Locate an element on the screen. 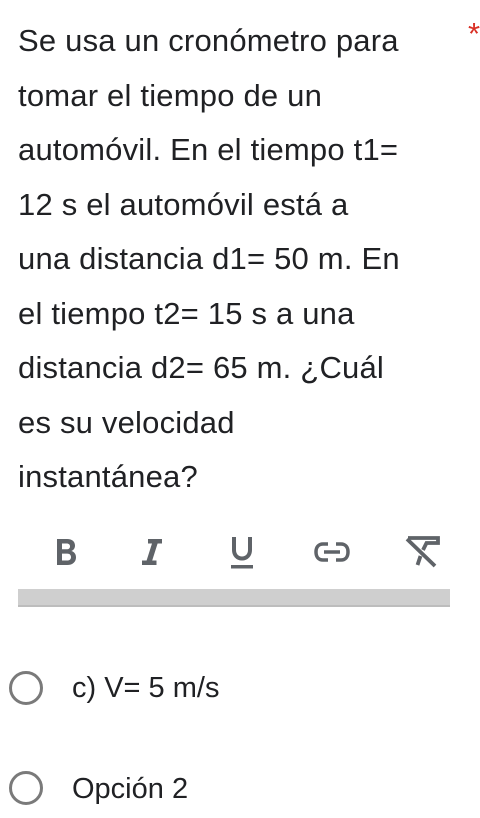 This screenshot has width=480, height=818. question-line: instantánea? is located at coordinates (108, 476).